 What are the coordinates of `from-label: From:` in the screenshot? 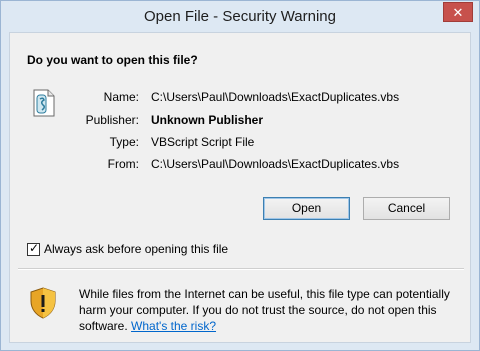 It's located at (123, 164).